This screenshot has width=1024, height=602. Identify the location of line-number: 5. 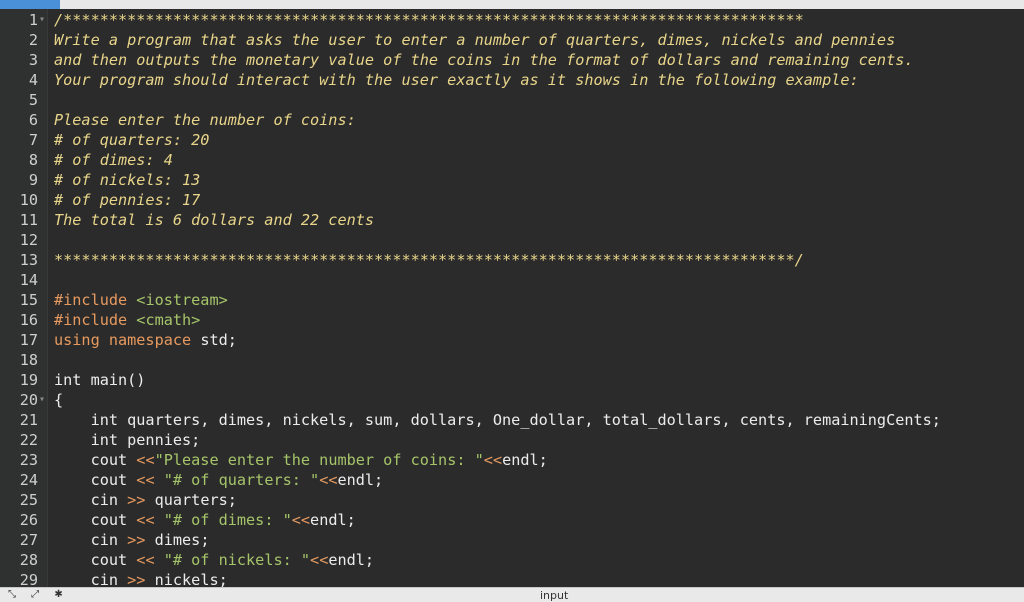
(33, 100).